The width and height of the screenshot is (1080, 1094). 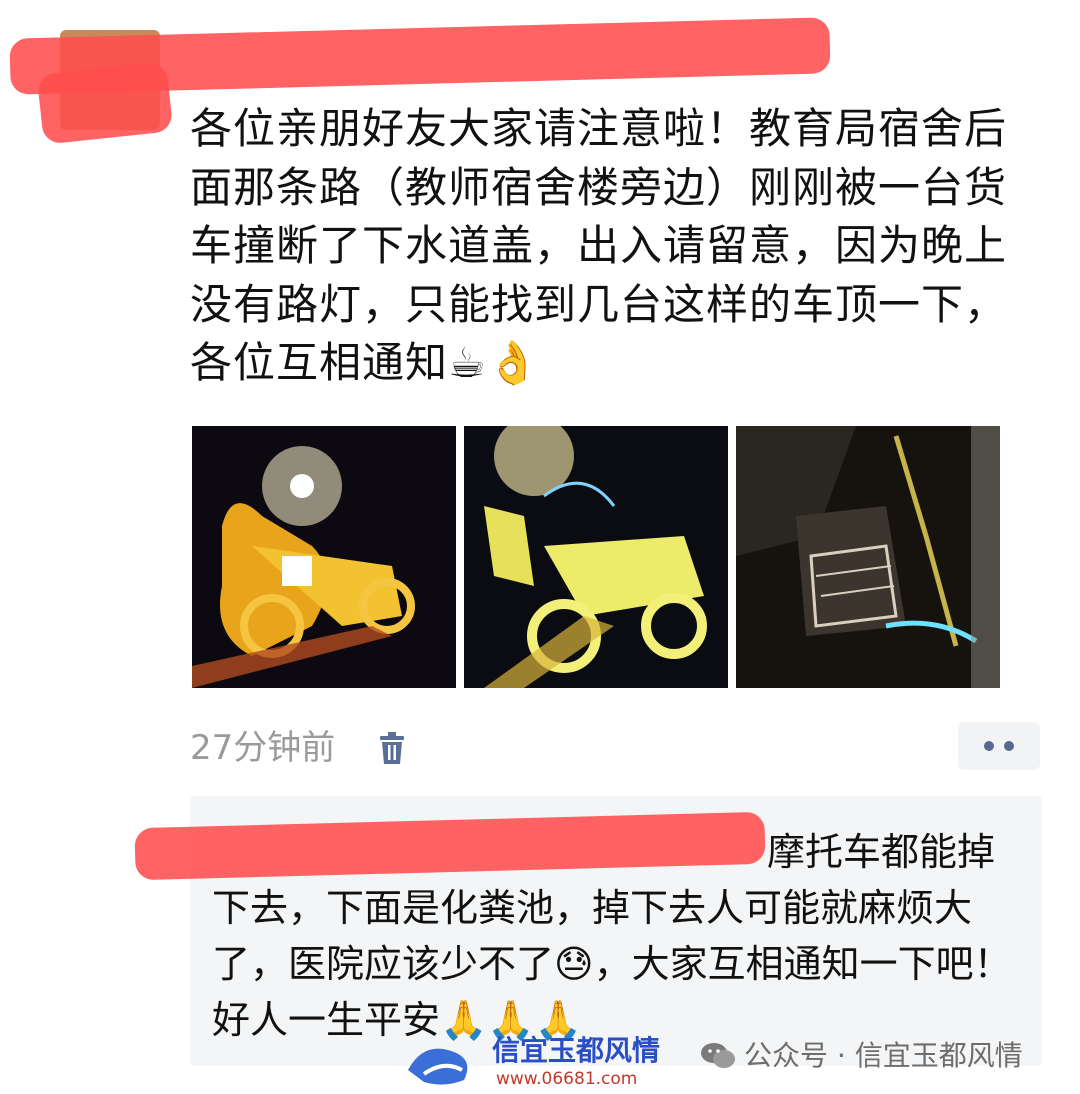 What do you see at coordinates (392, 749) in the screenshot?
I see `delete-icon` at bounding box center [392, 749].